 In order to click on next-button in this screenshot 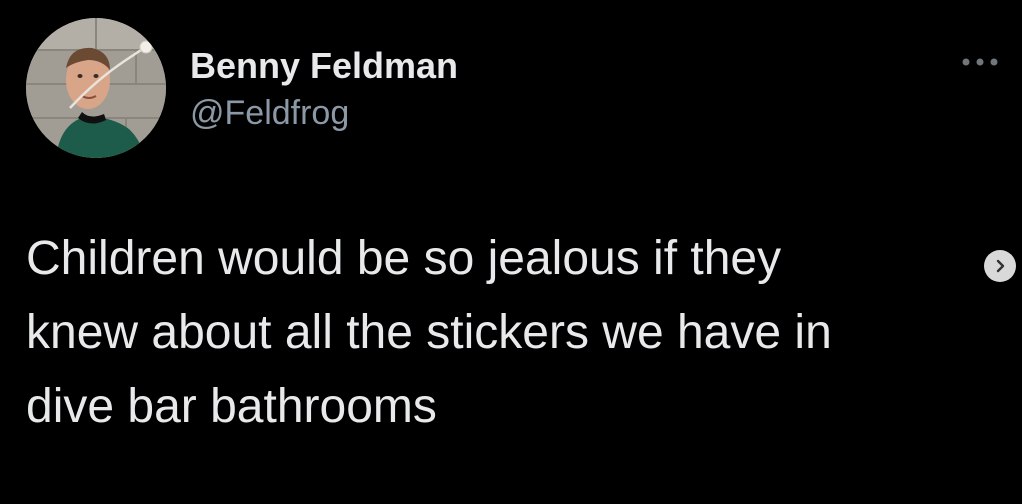, I will do `click(1000, 266)`.